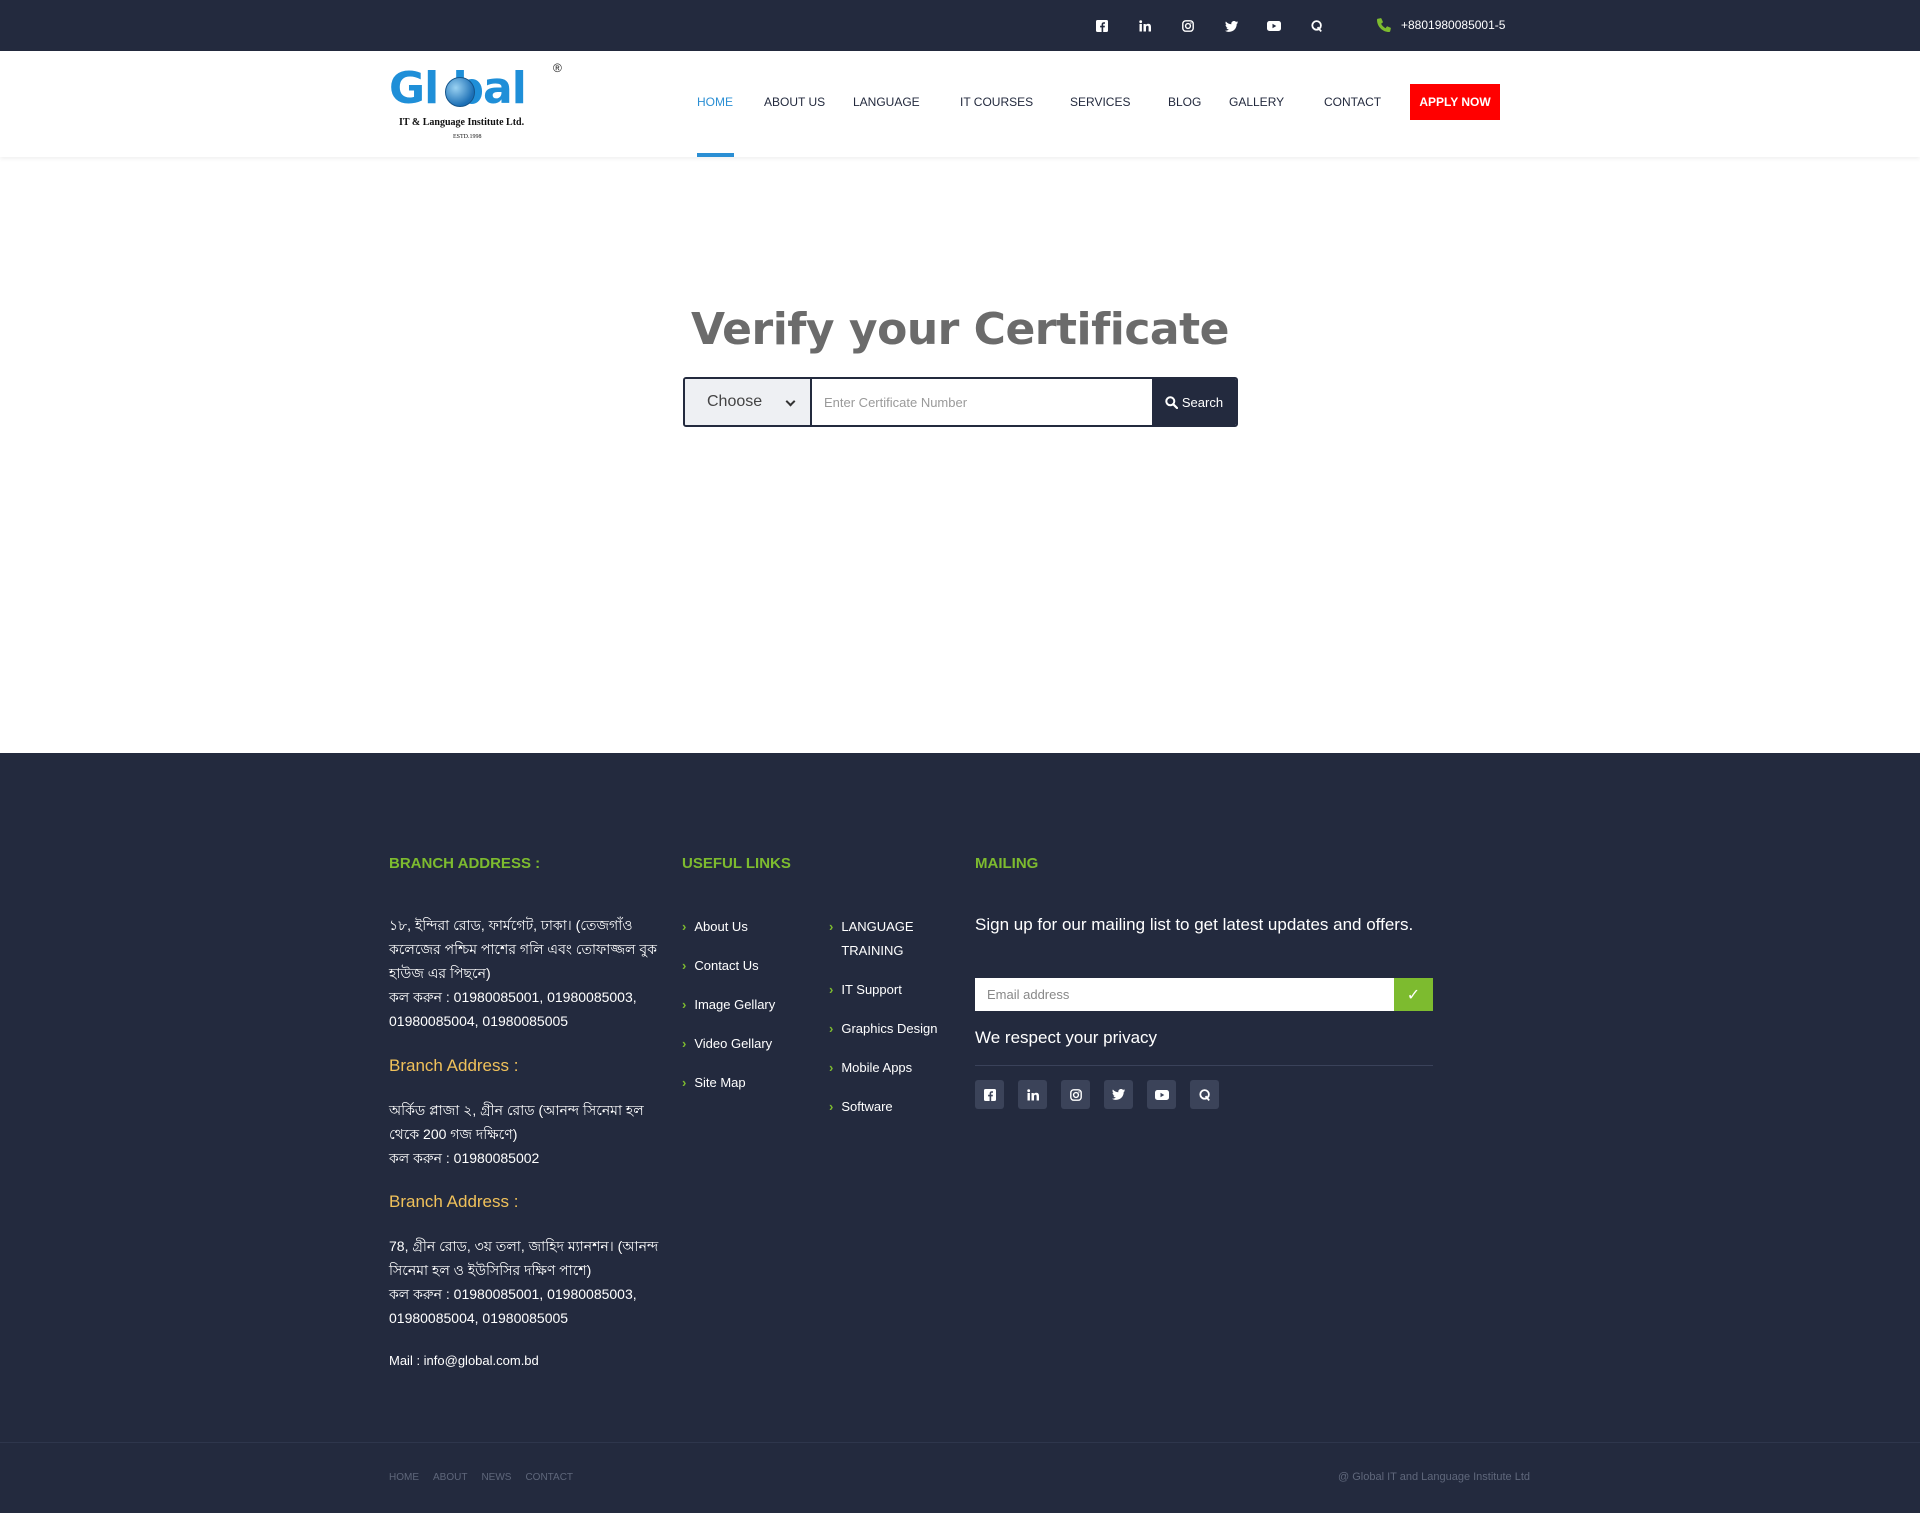 The image size is (1920, 1513). I want to click on link-it-support: › IT Support, so click(865, 990).